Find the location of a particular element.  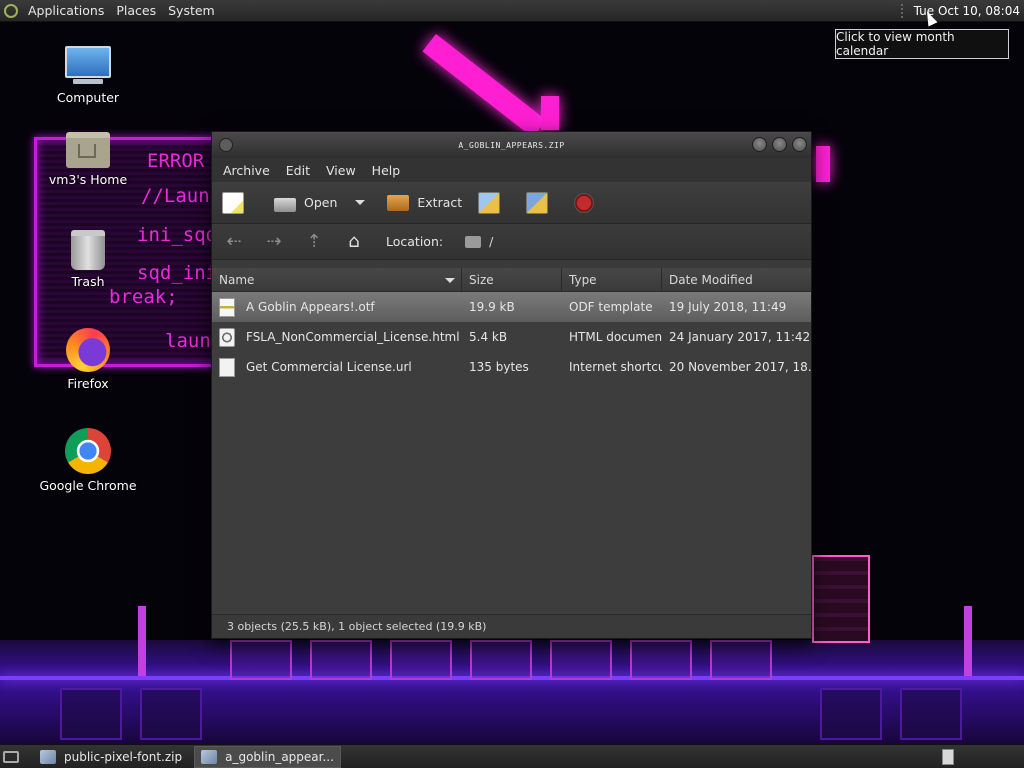

column-header-size: Size is located at coordinates (512, 279).